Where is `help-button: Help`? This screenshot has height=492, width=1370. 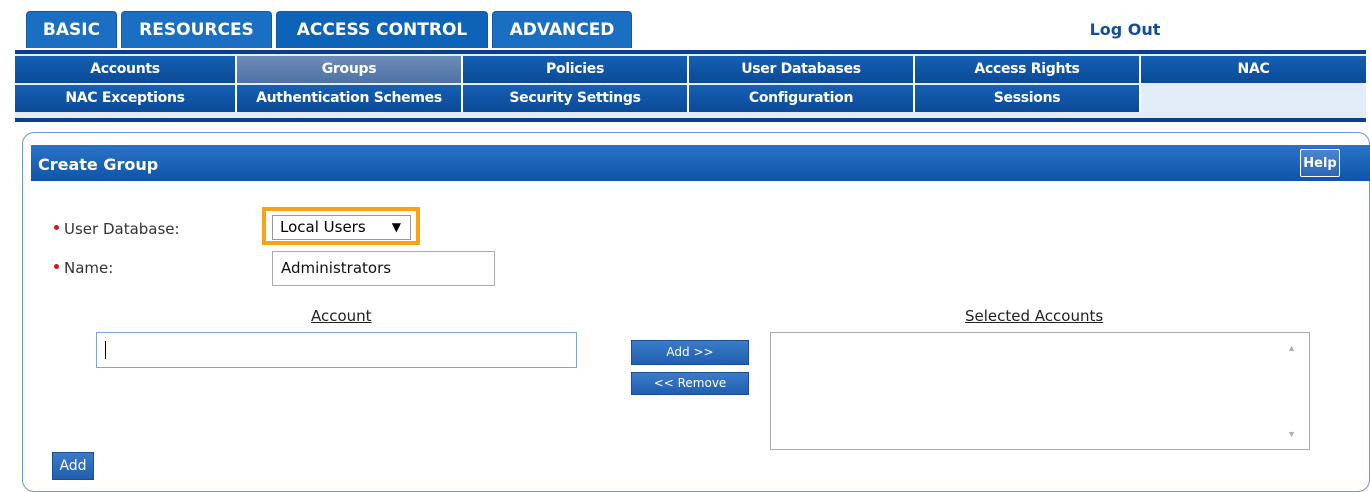 help-button: Help is located at coordinates (1320, 163).